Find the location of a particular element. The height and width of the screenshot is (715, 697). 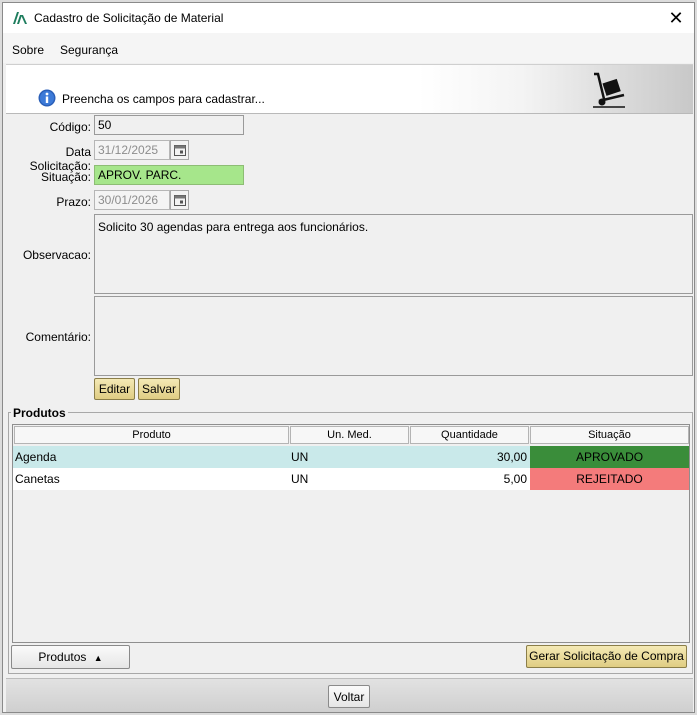

grid-header: Produto Un. Med. Quantidade Situação is located at coordinates (351, 435).